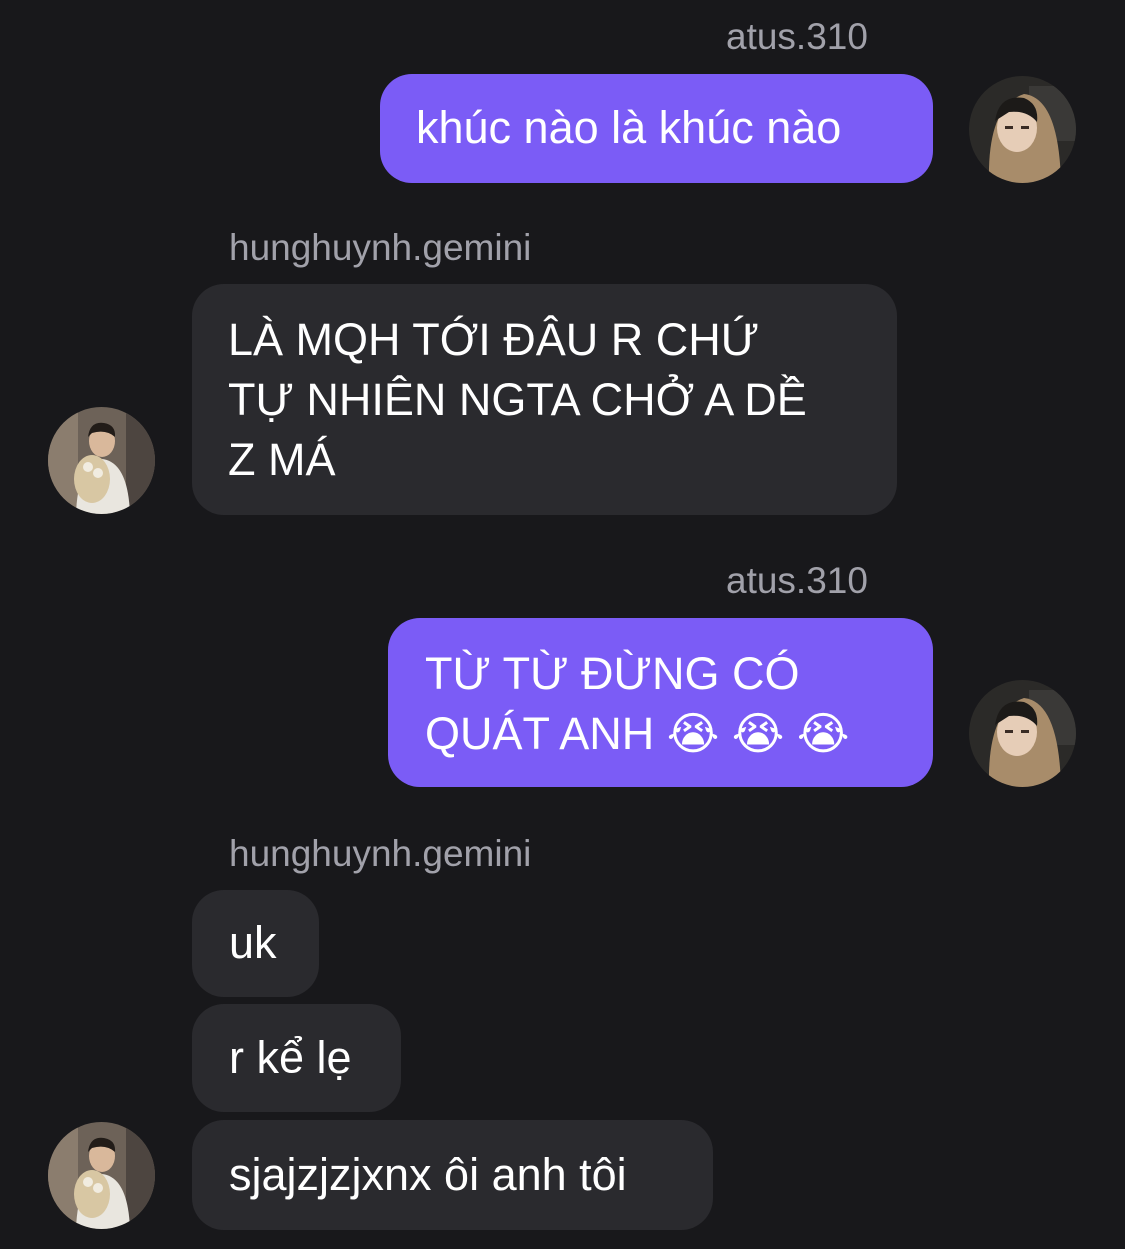 This screenshot has height=1249, width=1125. Describe the element at coordinates (656, 128) in the screenshot. I see `message-bubble-outgoing: khúc nào là khúc nào` at that location.